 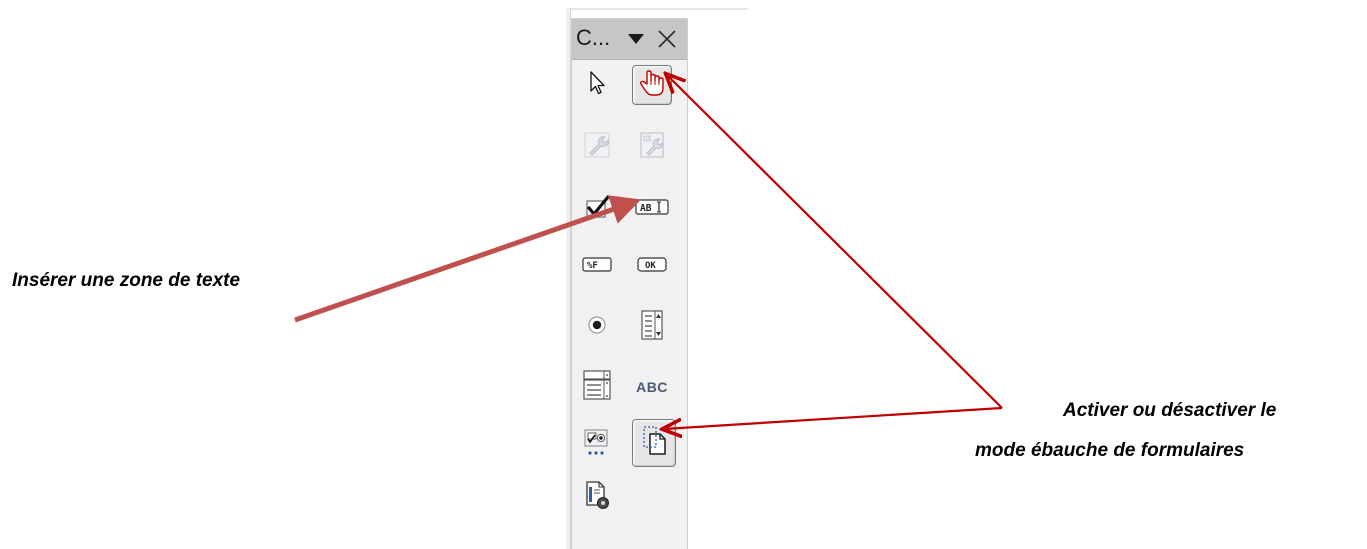 What do you see at coordinates (835, 242) in the screenshot?
I see `design-mode-arrow` at bounding box center [835, 242].